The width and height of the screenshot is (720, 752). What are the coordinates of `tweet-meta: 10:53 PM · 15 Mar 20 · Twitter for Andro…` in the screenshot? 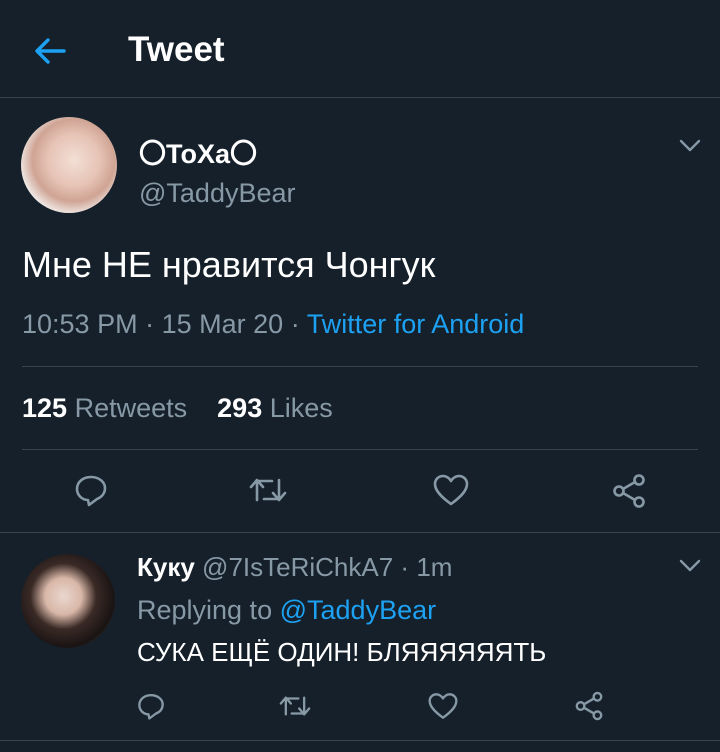 It's located at (273, 324).